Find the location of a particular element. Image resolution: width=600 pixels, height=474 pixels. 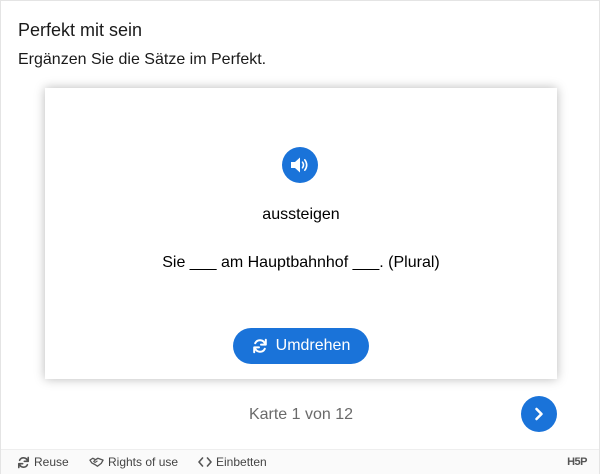

embed-label: Einbetten is located at coordinates (241, 462).